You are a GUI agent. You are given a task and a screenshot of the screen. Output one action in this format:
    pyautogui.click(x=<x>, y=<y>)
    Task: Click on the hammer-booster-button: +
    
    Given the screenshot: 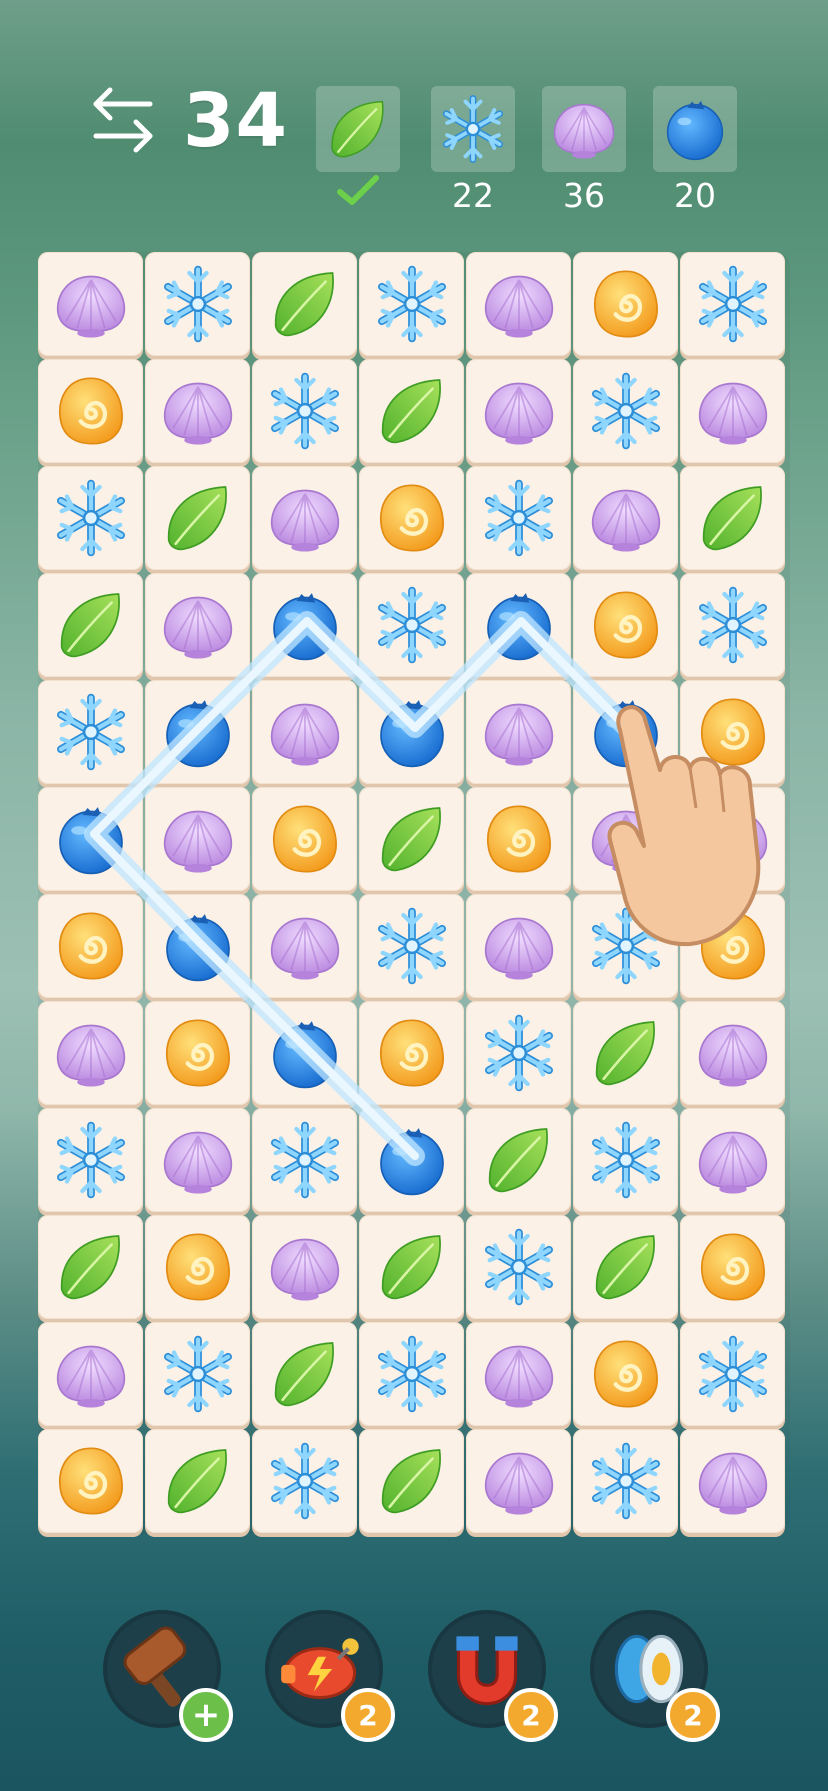 What is the action you would take?
    pyautogui.click(x=168, y=1676)
    